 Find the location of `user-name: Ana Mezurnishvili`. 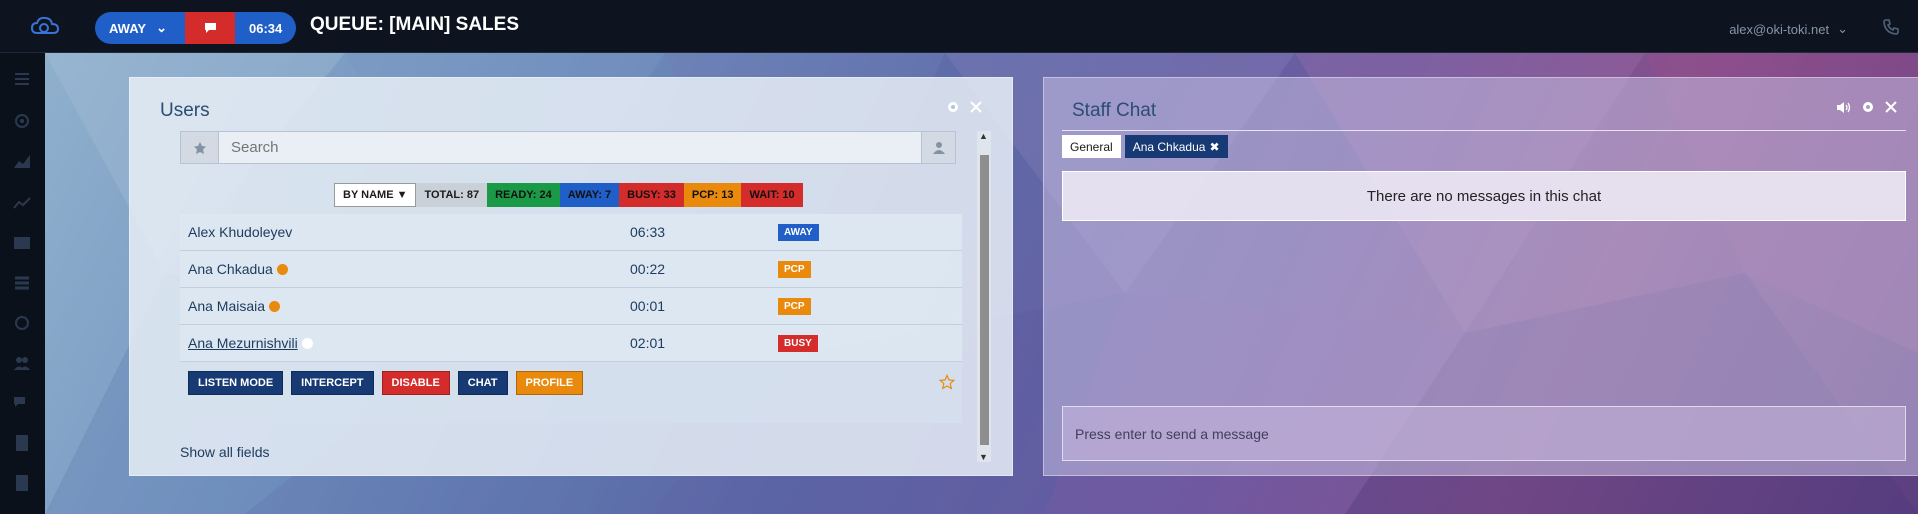

user-name: Ana Mezurnishvili is located at coordinates (250, 343).